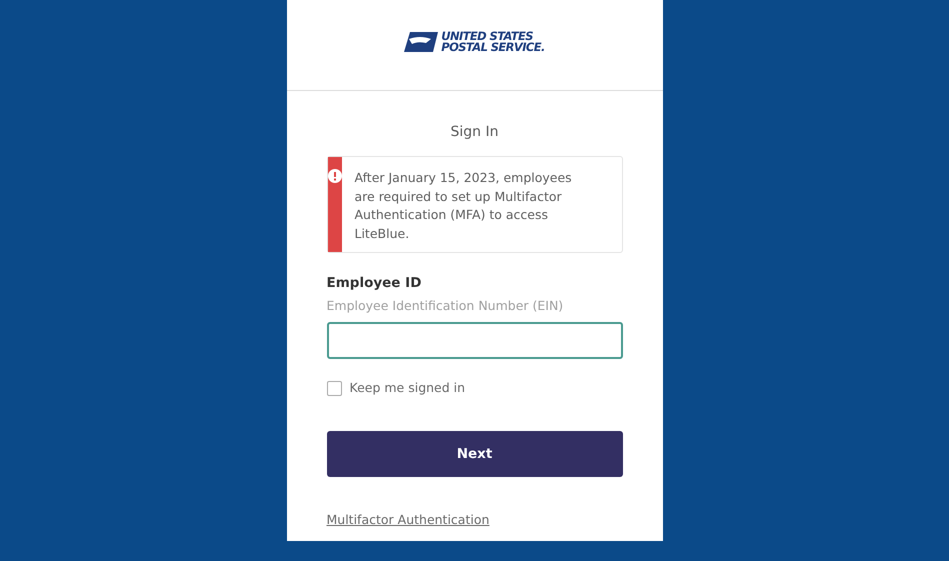 The height and width of the screenshot is (561, 949). What do you see at coordinates (421, 42) in the screenshot?
I see `eagle-logo-icon` at bounding box center [421, 42].